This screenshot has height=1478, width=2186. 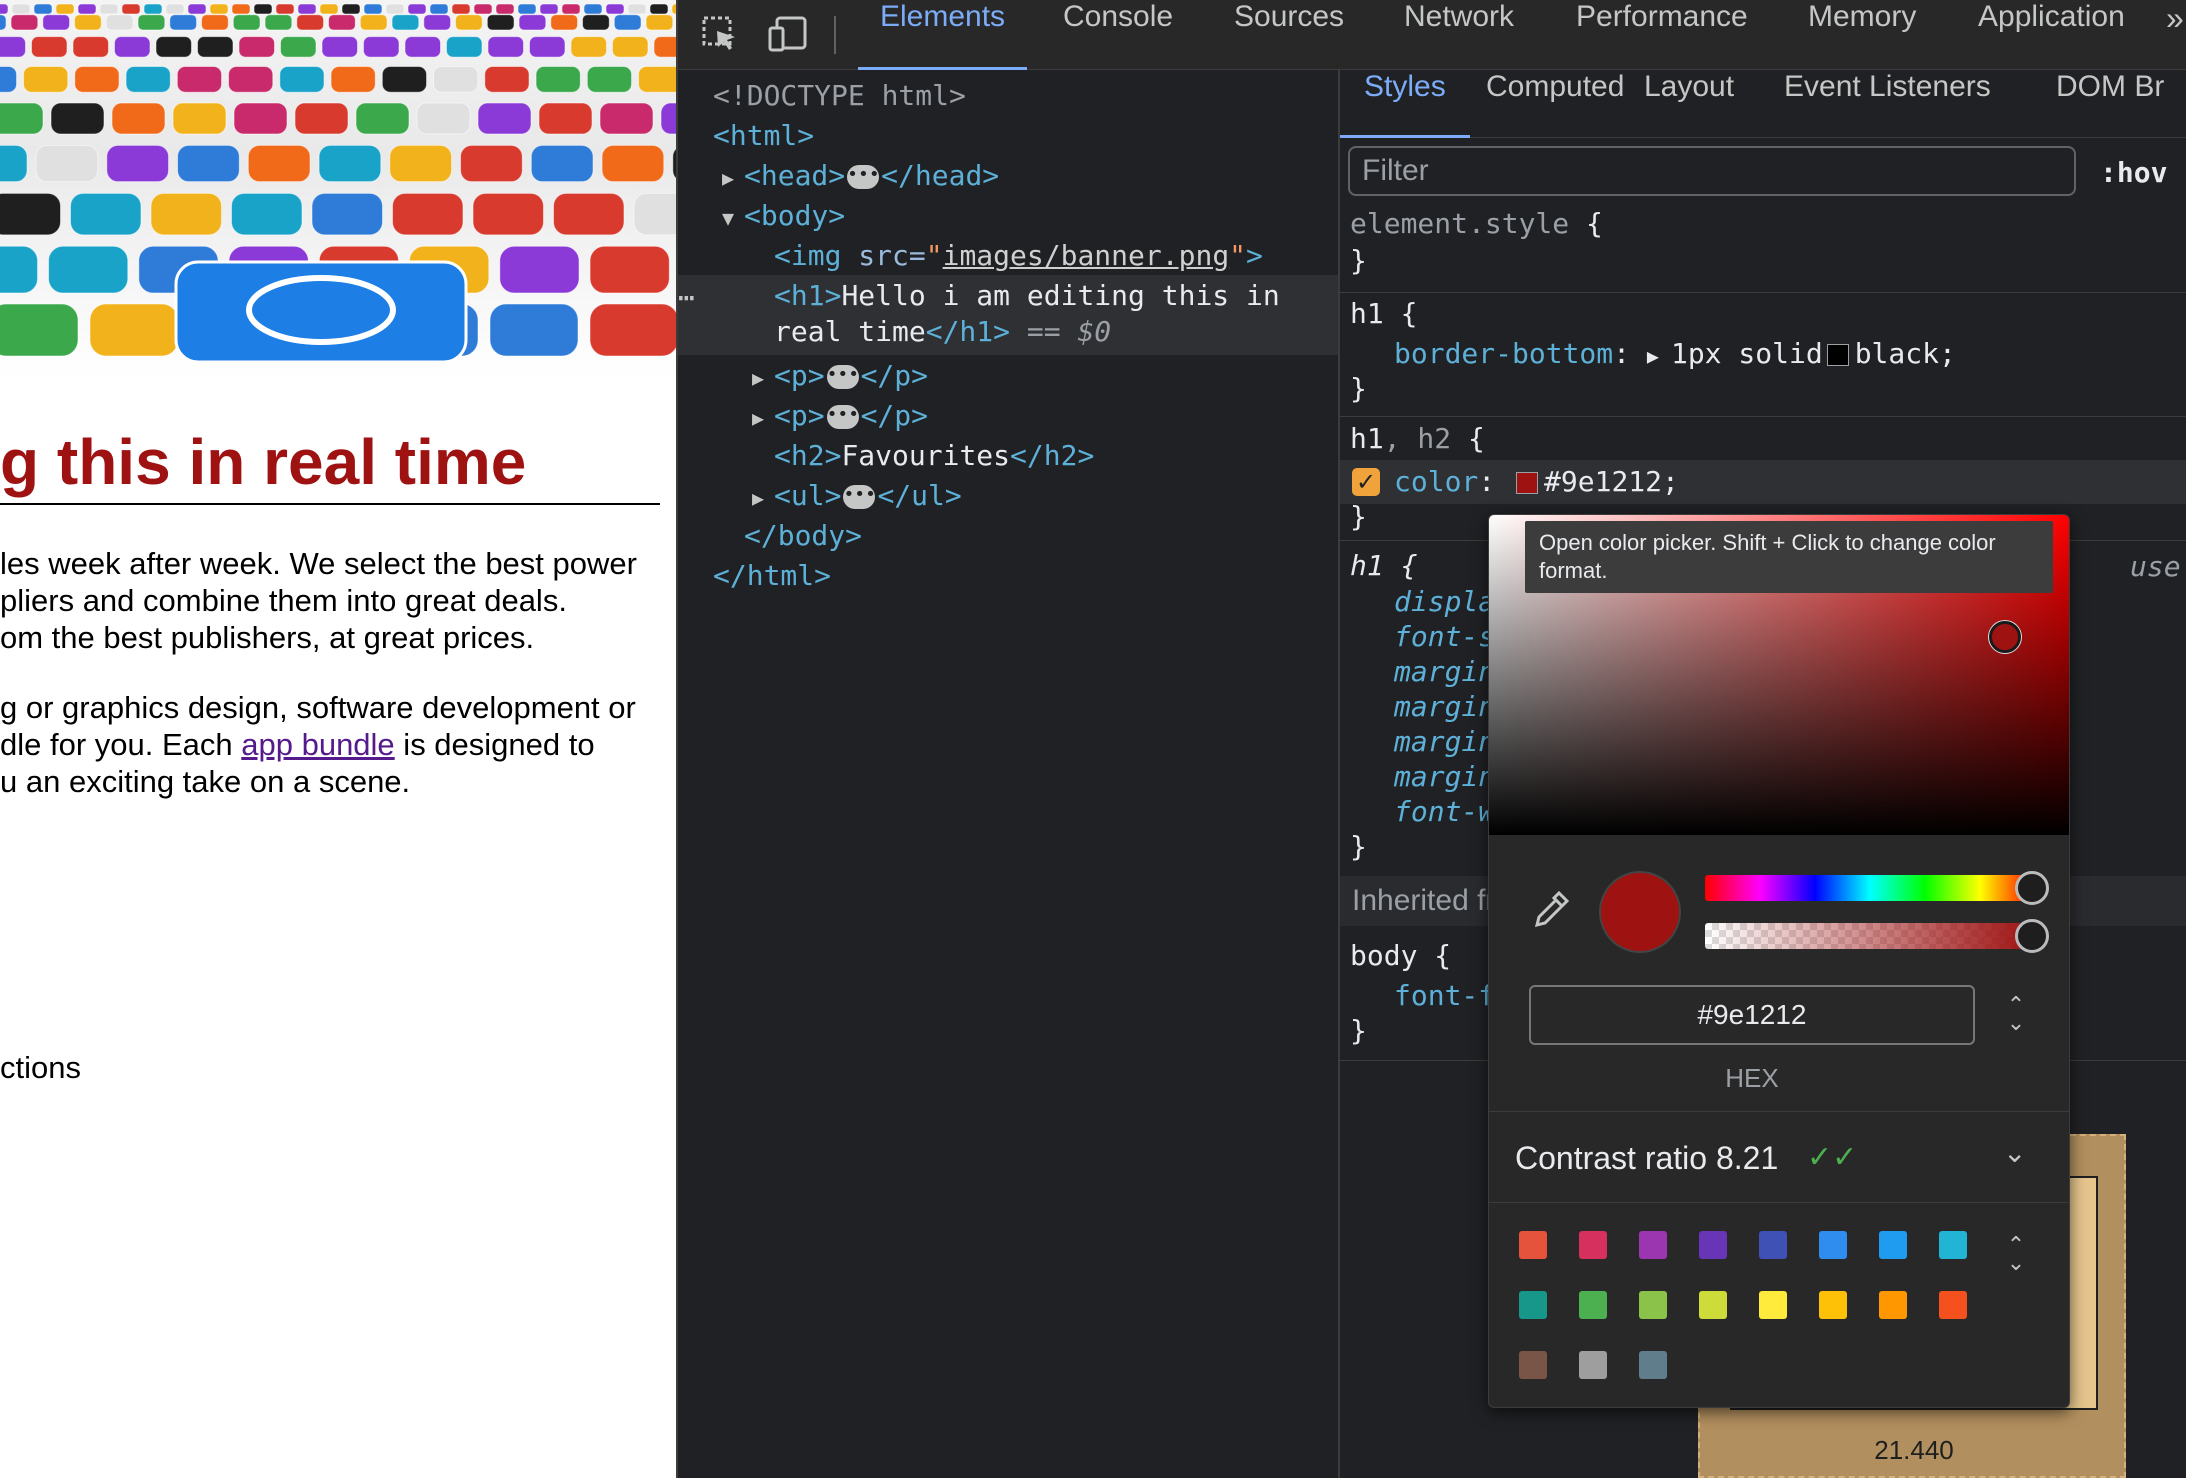 I want to click on tab-memory: Memory, so click(x=1862, y=35).